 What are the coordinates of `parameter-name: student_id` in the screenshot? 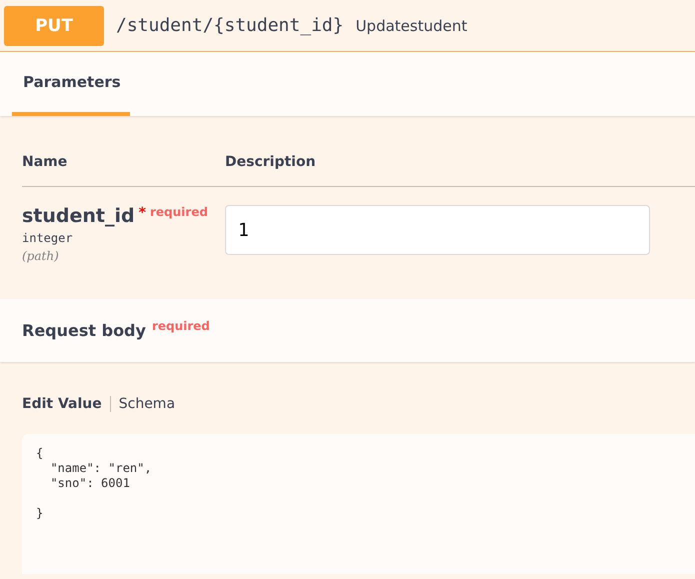 It's located at (78, 216).